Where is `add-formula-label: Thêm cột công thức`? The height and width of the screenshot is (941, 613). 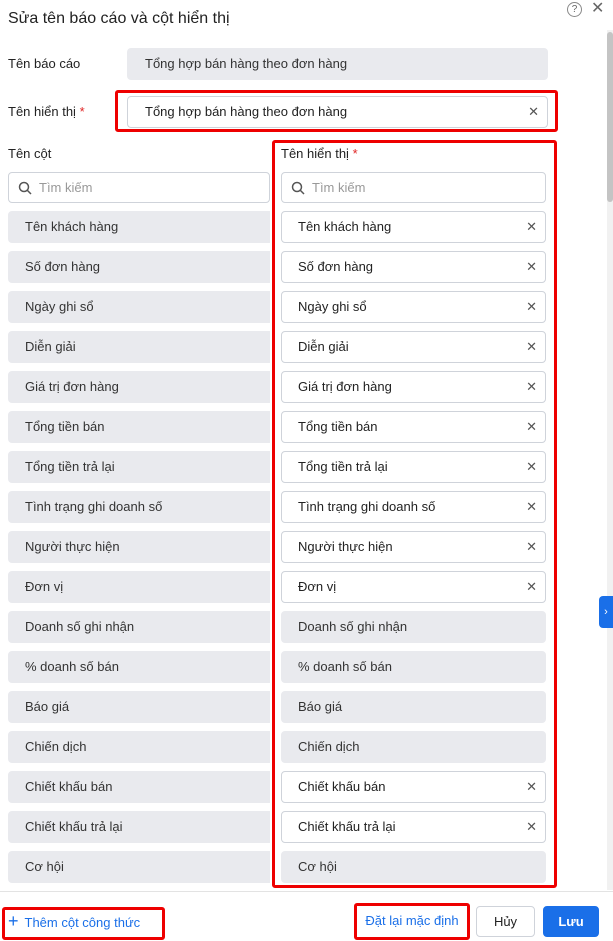 add-formula-label: Thêm cột công thức is located at coordinates (82, 922).